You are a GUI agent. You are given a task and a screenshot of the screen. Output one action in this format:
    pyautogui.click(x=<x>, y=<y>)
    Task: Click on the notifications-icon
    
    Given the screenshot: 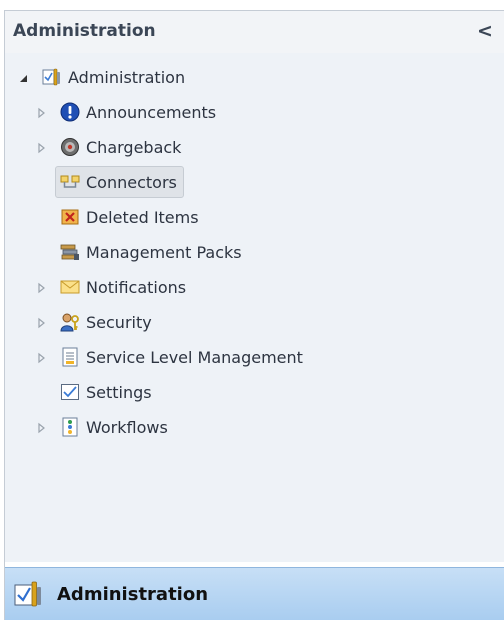 What is the action you would take?
    pyautogui.click(x=70, y=287)
    